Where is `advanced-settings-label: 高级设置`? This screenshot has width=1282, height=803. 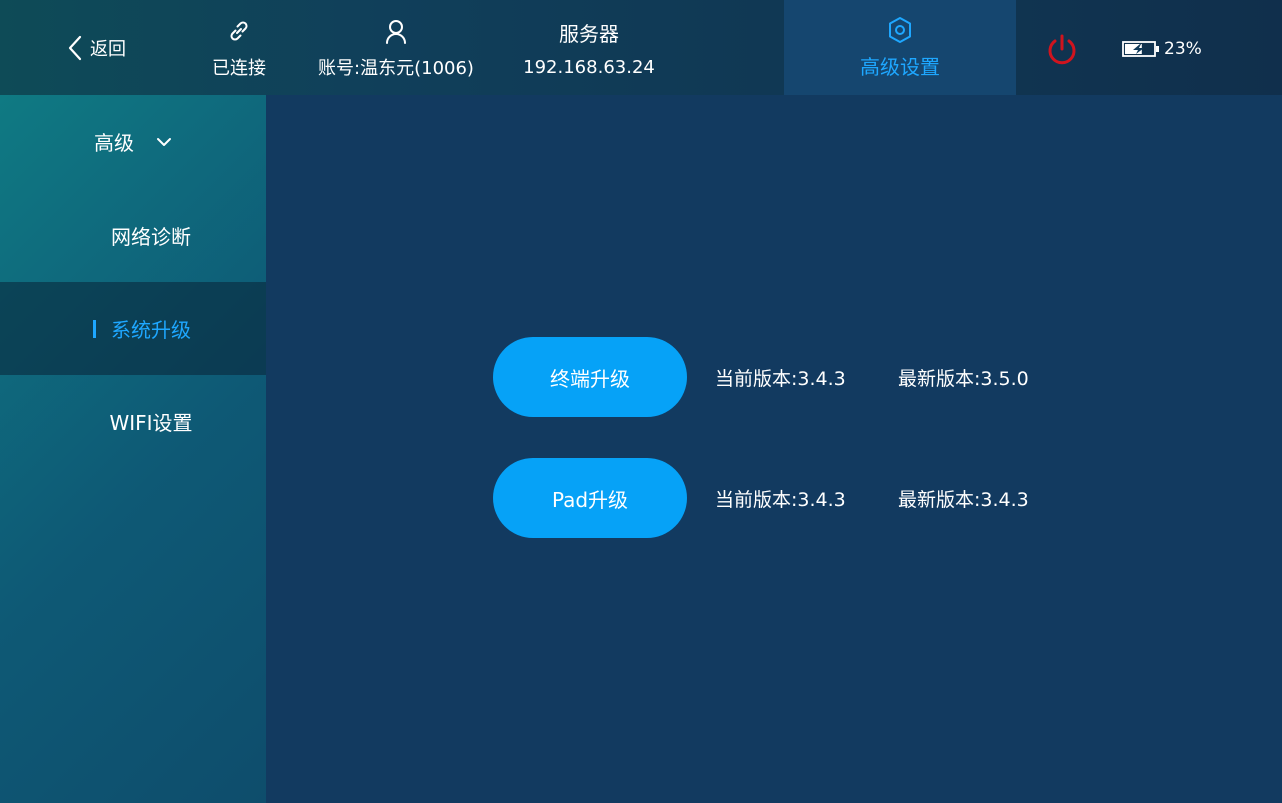
advanced-settings-label: 高级设置 is located at coordinates (900, 67).